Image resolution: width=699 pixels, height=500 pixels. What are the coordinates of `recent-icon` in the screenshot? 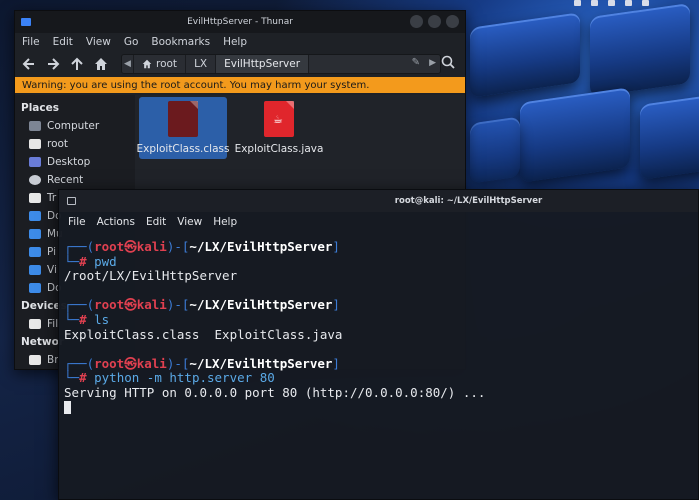 It's located at (35, 180).